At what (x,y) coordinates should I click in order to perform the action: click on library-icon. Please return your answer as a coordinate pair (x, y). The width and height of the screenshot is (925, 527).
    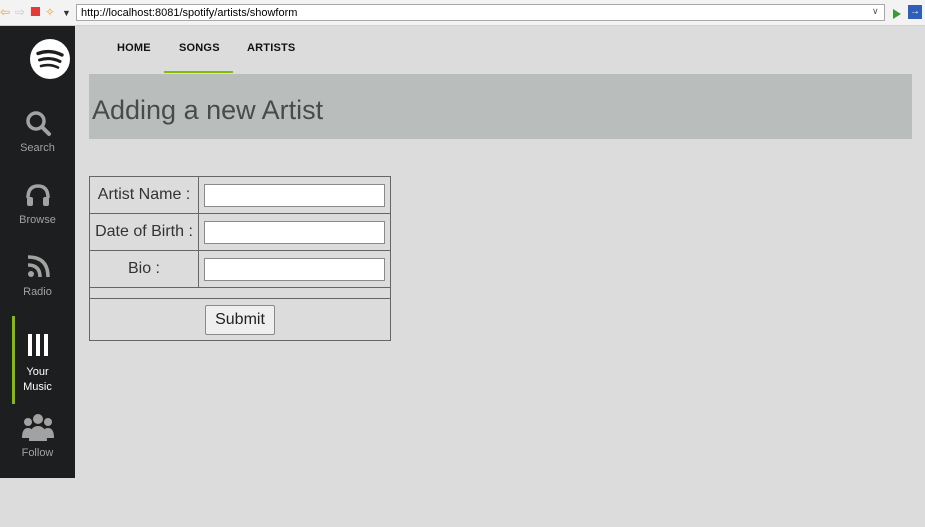
    Looking at the image, I should click on (37, 345).